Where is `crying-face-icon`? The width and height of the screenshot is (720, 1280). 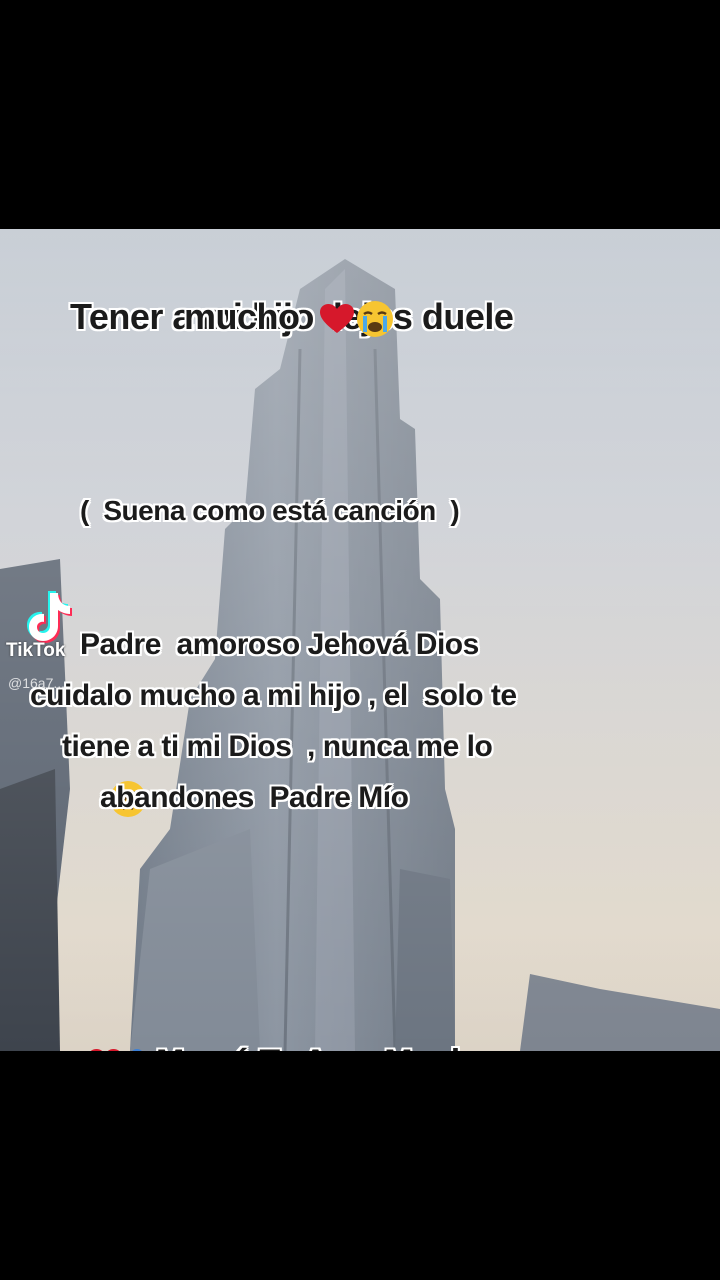
crying-face-icon is located at coordinates (374, 319).